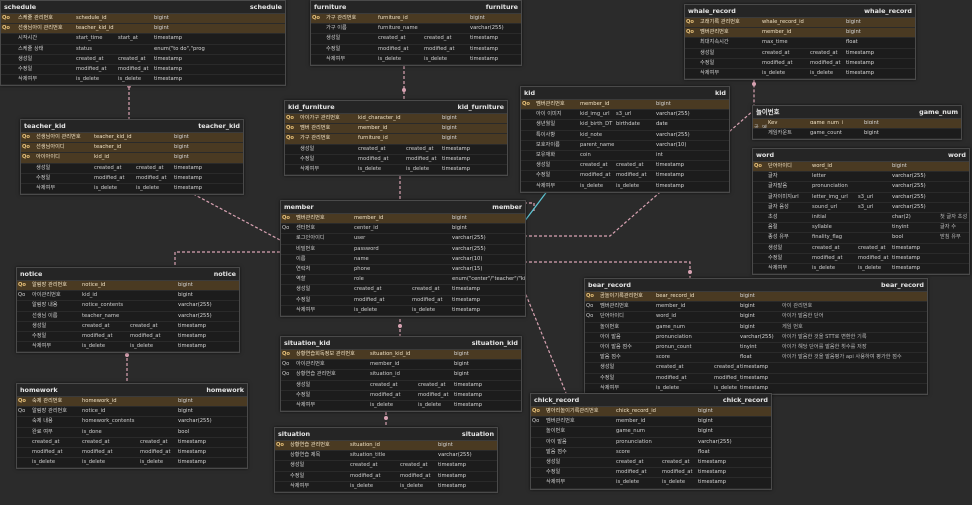  Describe the element at coordinates (857, 124) in the screenshot. I see `table-row: Key game_num_id bigint 곰, 벵아리게임 시퀀스` at that location.